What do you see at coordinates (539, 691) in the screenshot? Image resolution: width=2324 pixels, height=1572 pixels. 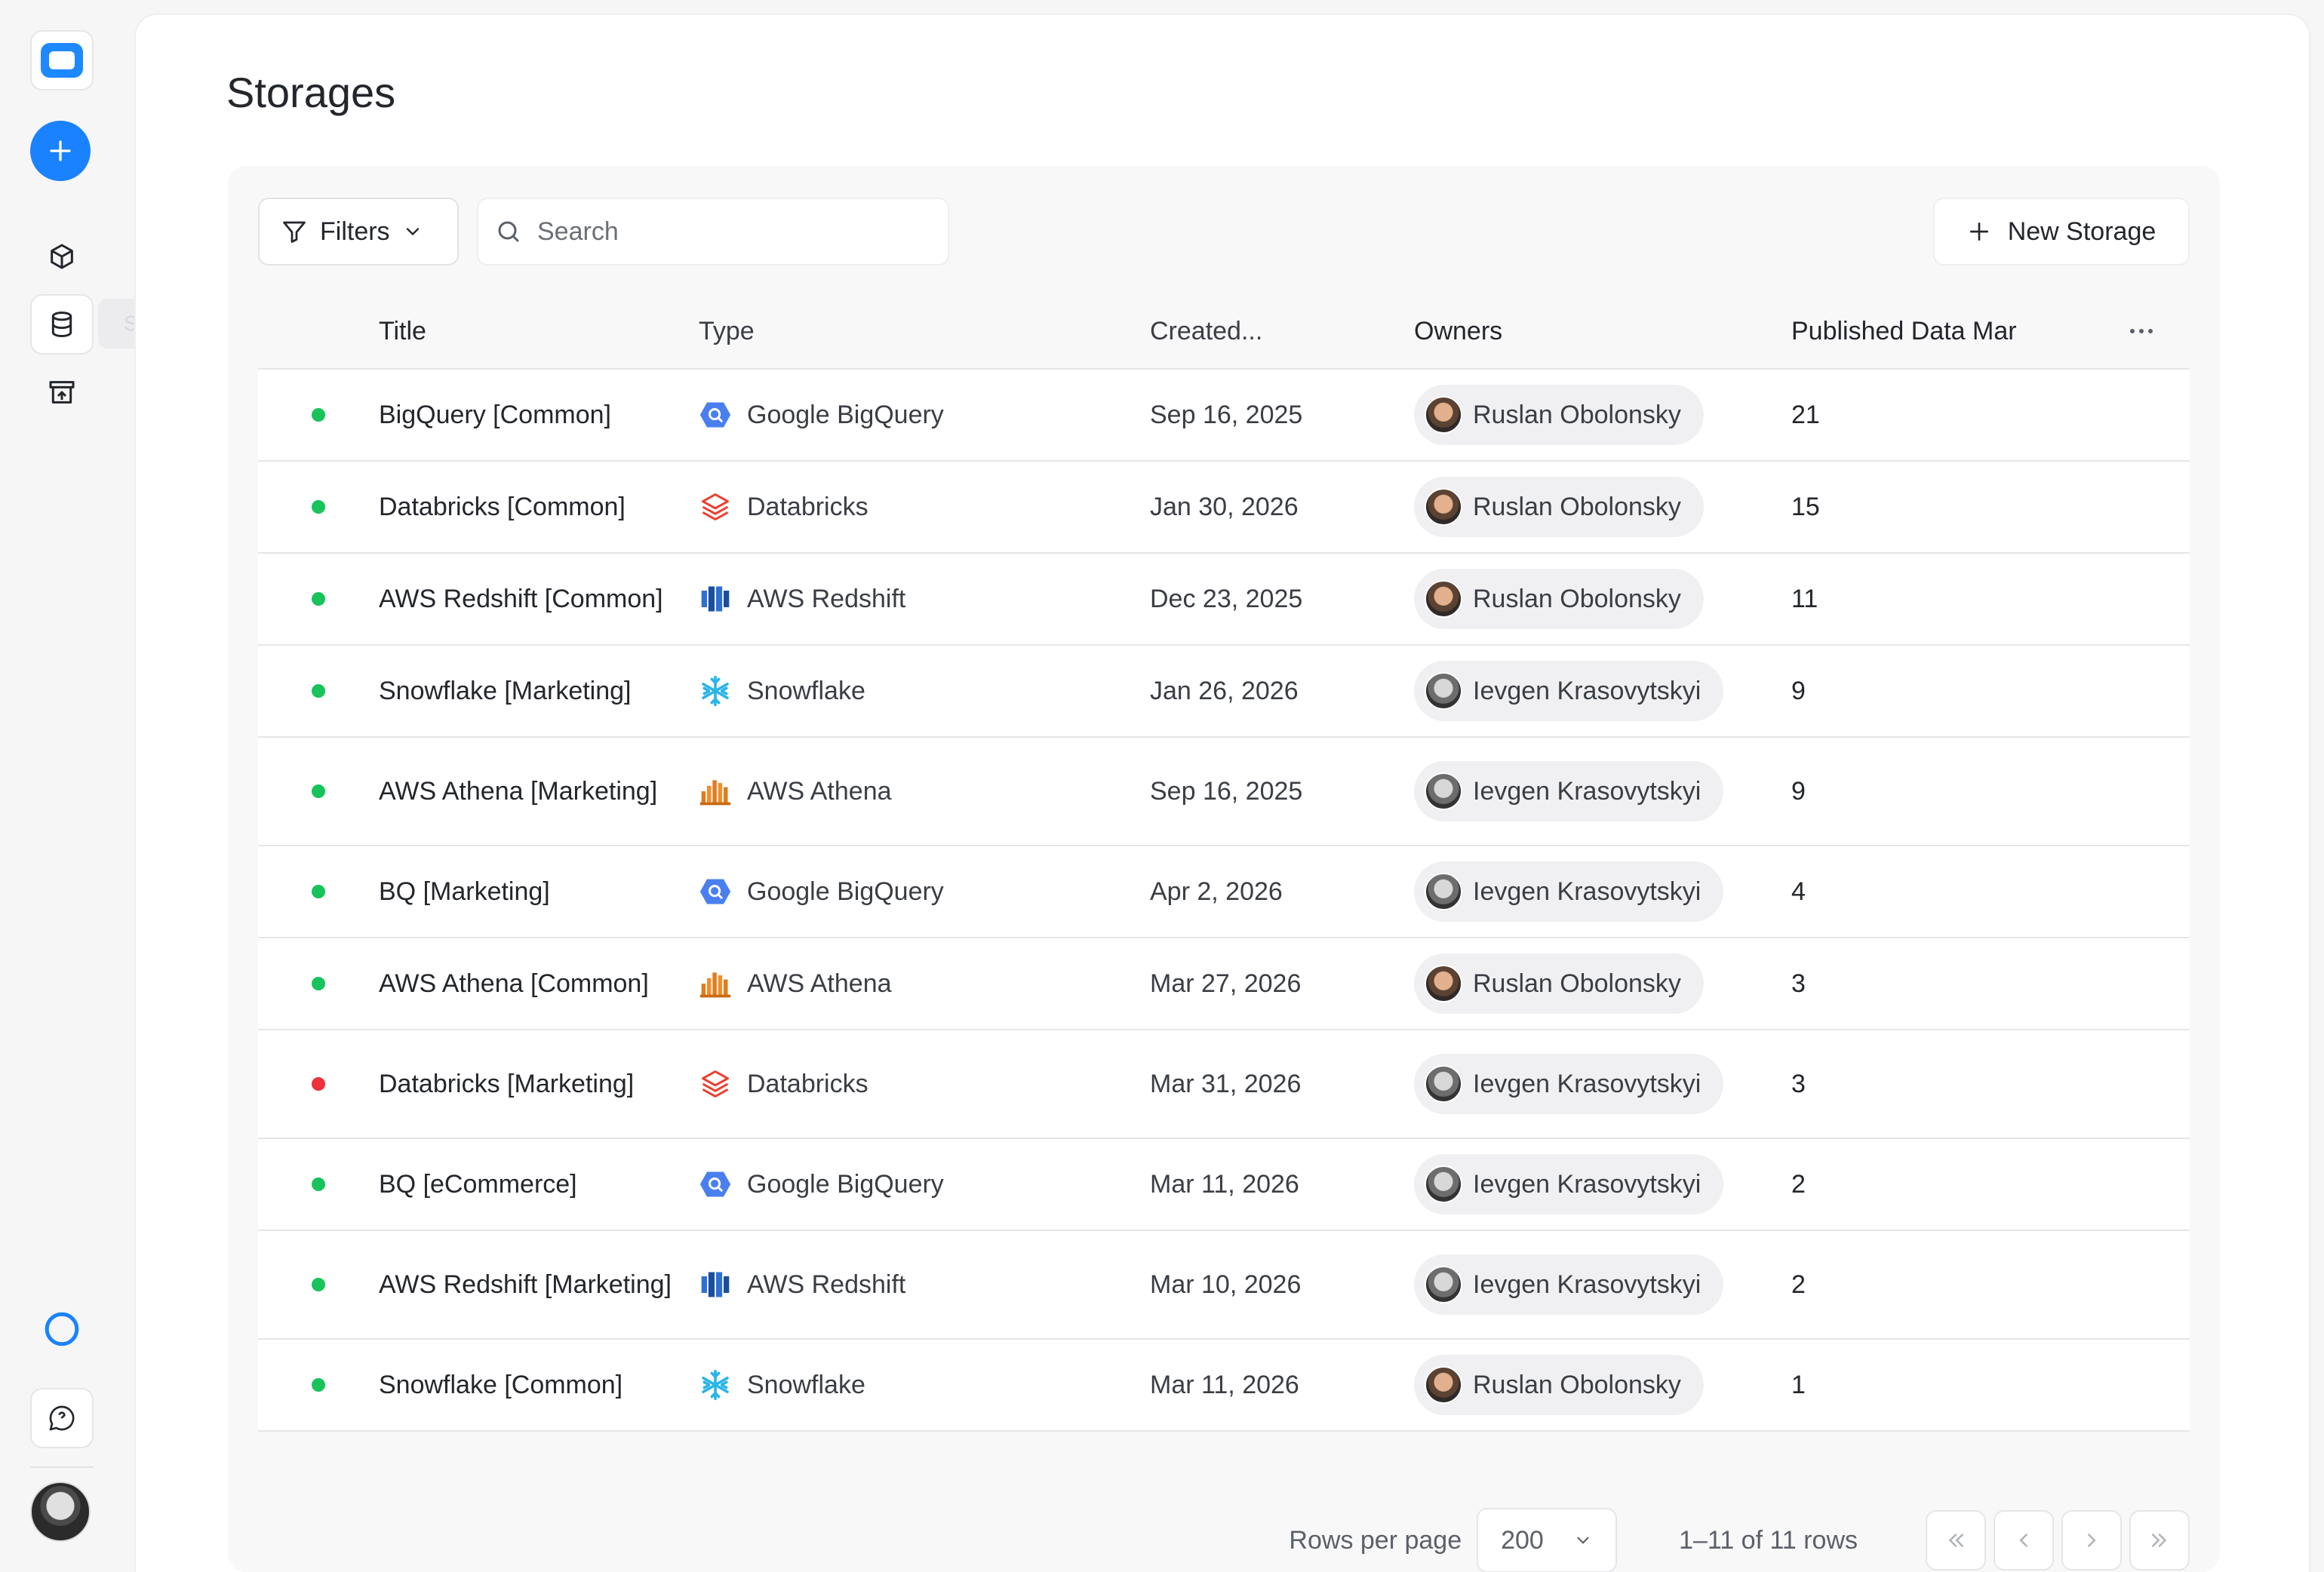 I see `storage-title: Snowflake [Marketing]` at bounding box center [539, 691].